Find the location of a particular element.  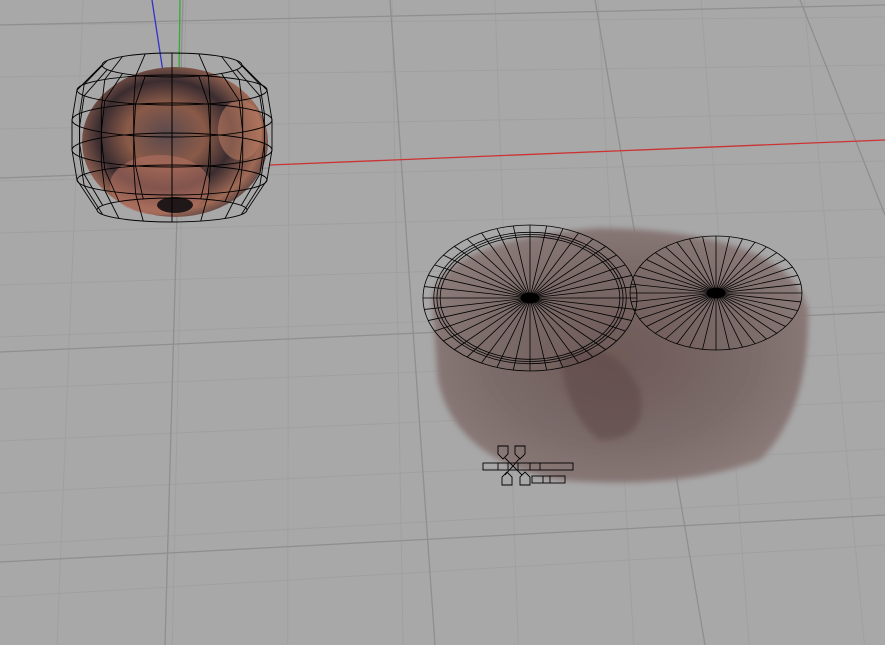

textured-sphere-object is located at coordinates (172, 137).